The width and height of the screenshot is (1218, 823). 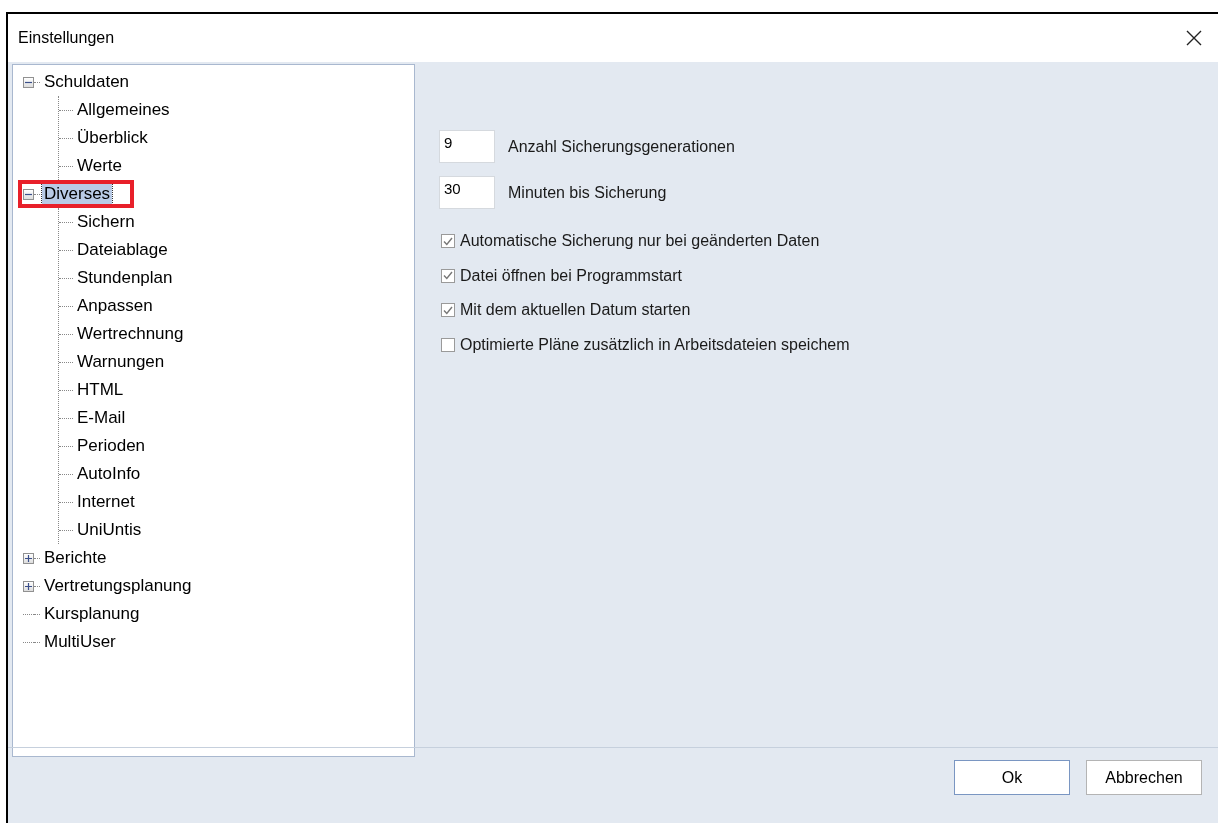 What do you see at coordinates (109, 530) in the screenshot?
I see `tree-item: UniUntis` at bounding box center [109, 530].